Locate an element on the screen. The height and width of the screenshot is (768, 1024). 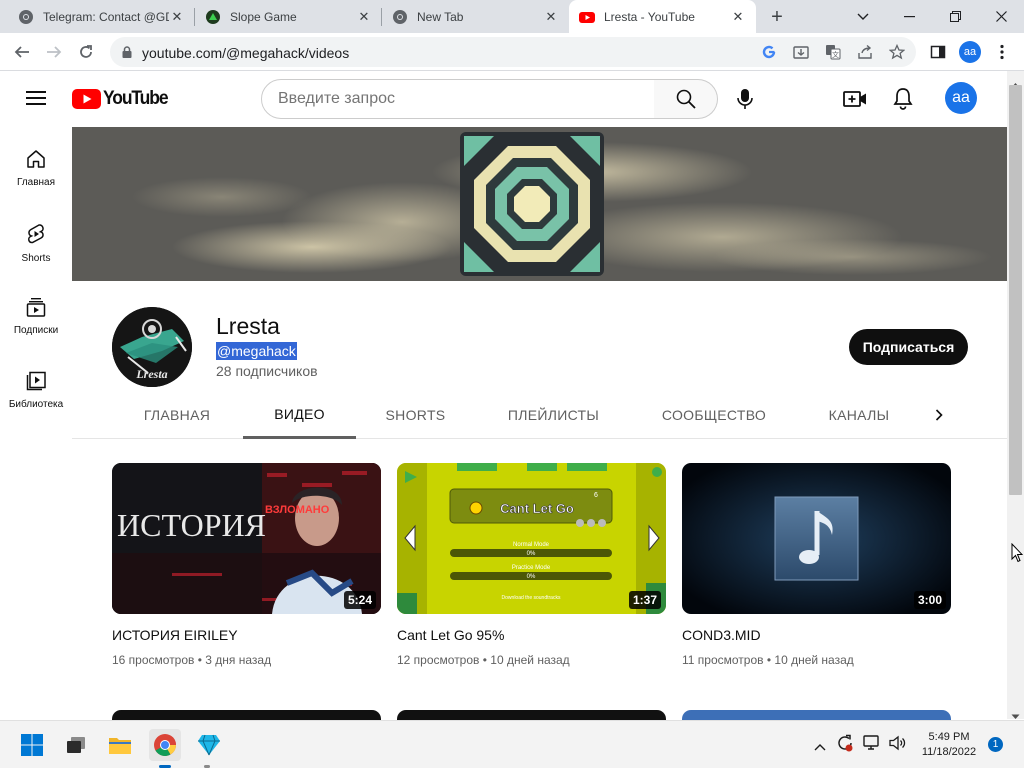
video-title: COND3.MID is located at coordinates (721, 635).